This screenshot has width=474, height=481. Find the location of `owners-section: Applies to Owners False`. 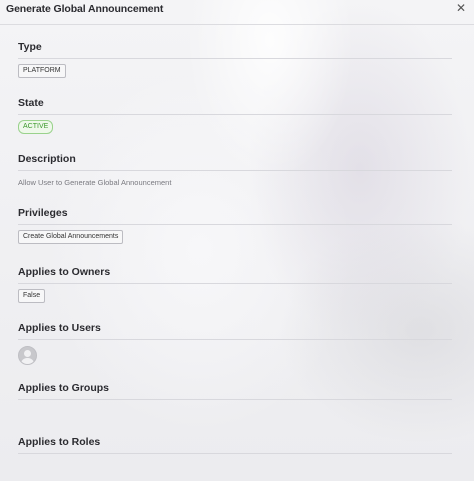

owners-section: Applies to Owners False is located at coordinates (235, 284).